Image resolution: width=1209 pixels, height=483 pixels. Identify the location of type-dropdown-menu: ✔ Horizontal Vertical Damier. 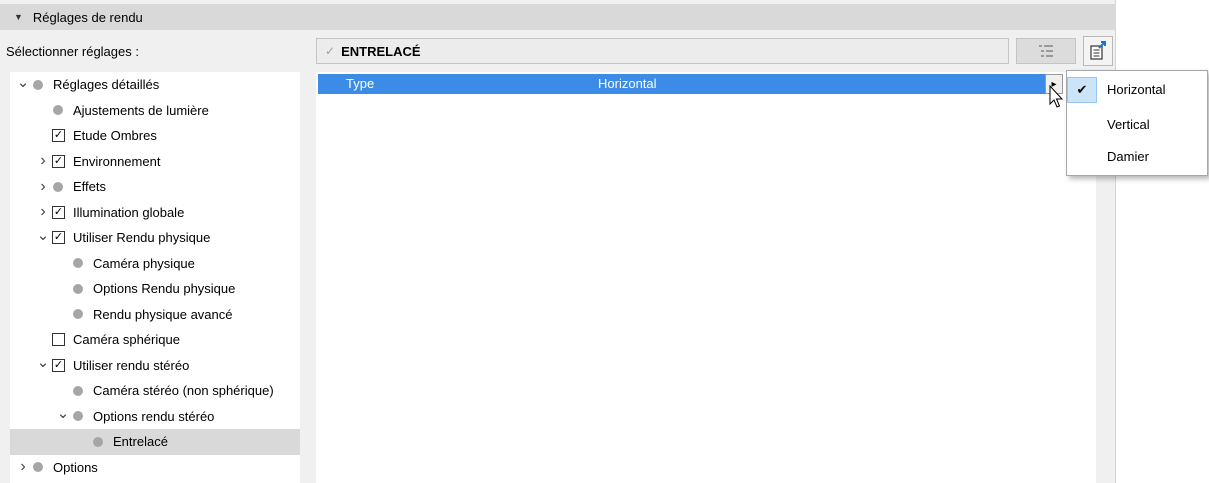
(1137, 123).